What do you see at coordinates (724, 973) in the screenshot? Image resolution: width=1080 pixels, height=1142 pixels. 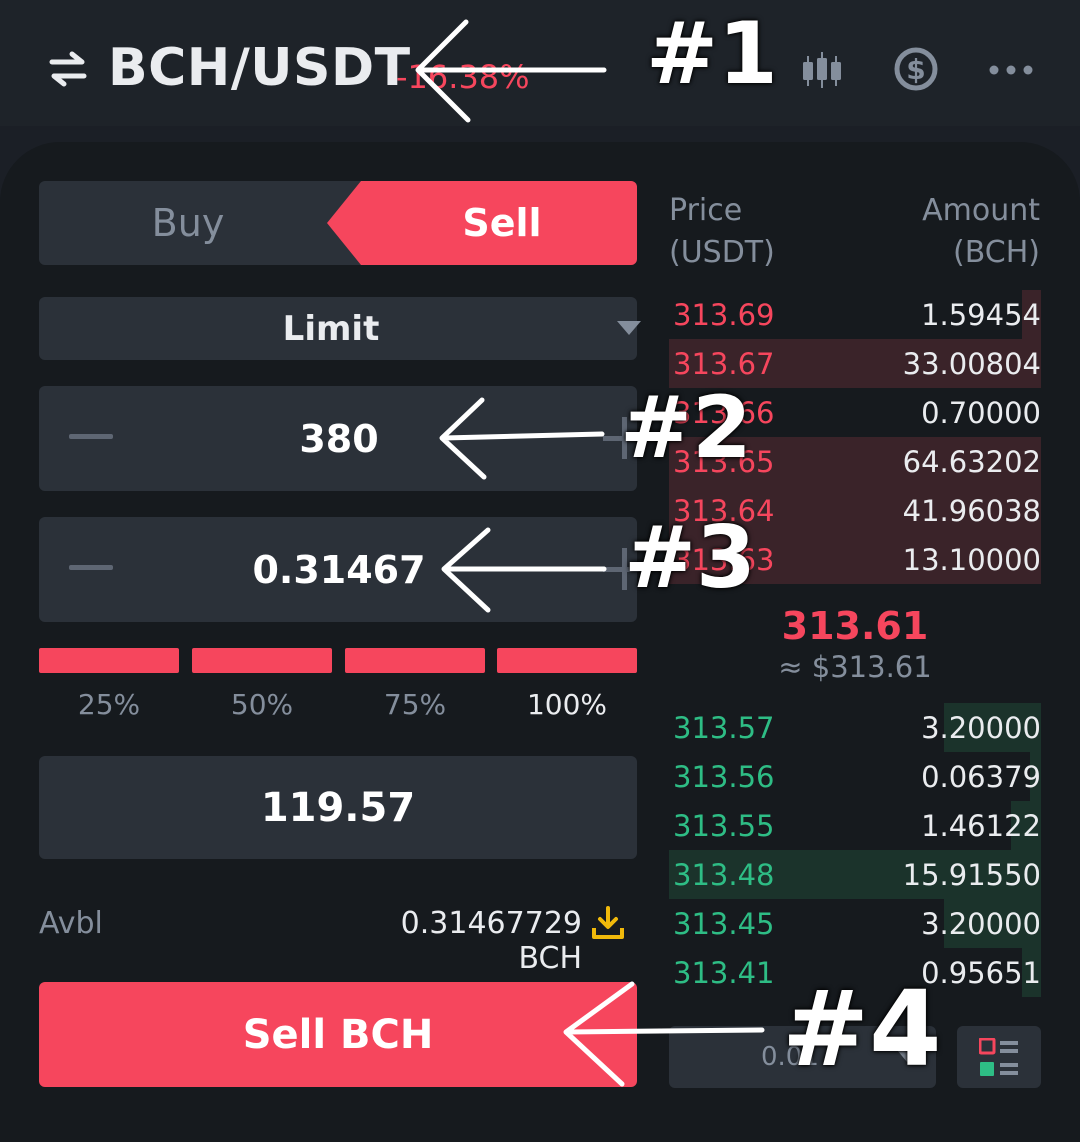 I see `bid-price: 313.41` at bounding box center [724, 973].